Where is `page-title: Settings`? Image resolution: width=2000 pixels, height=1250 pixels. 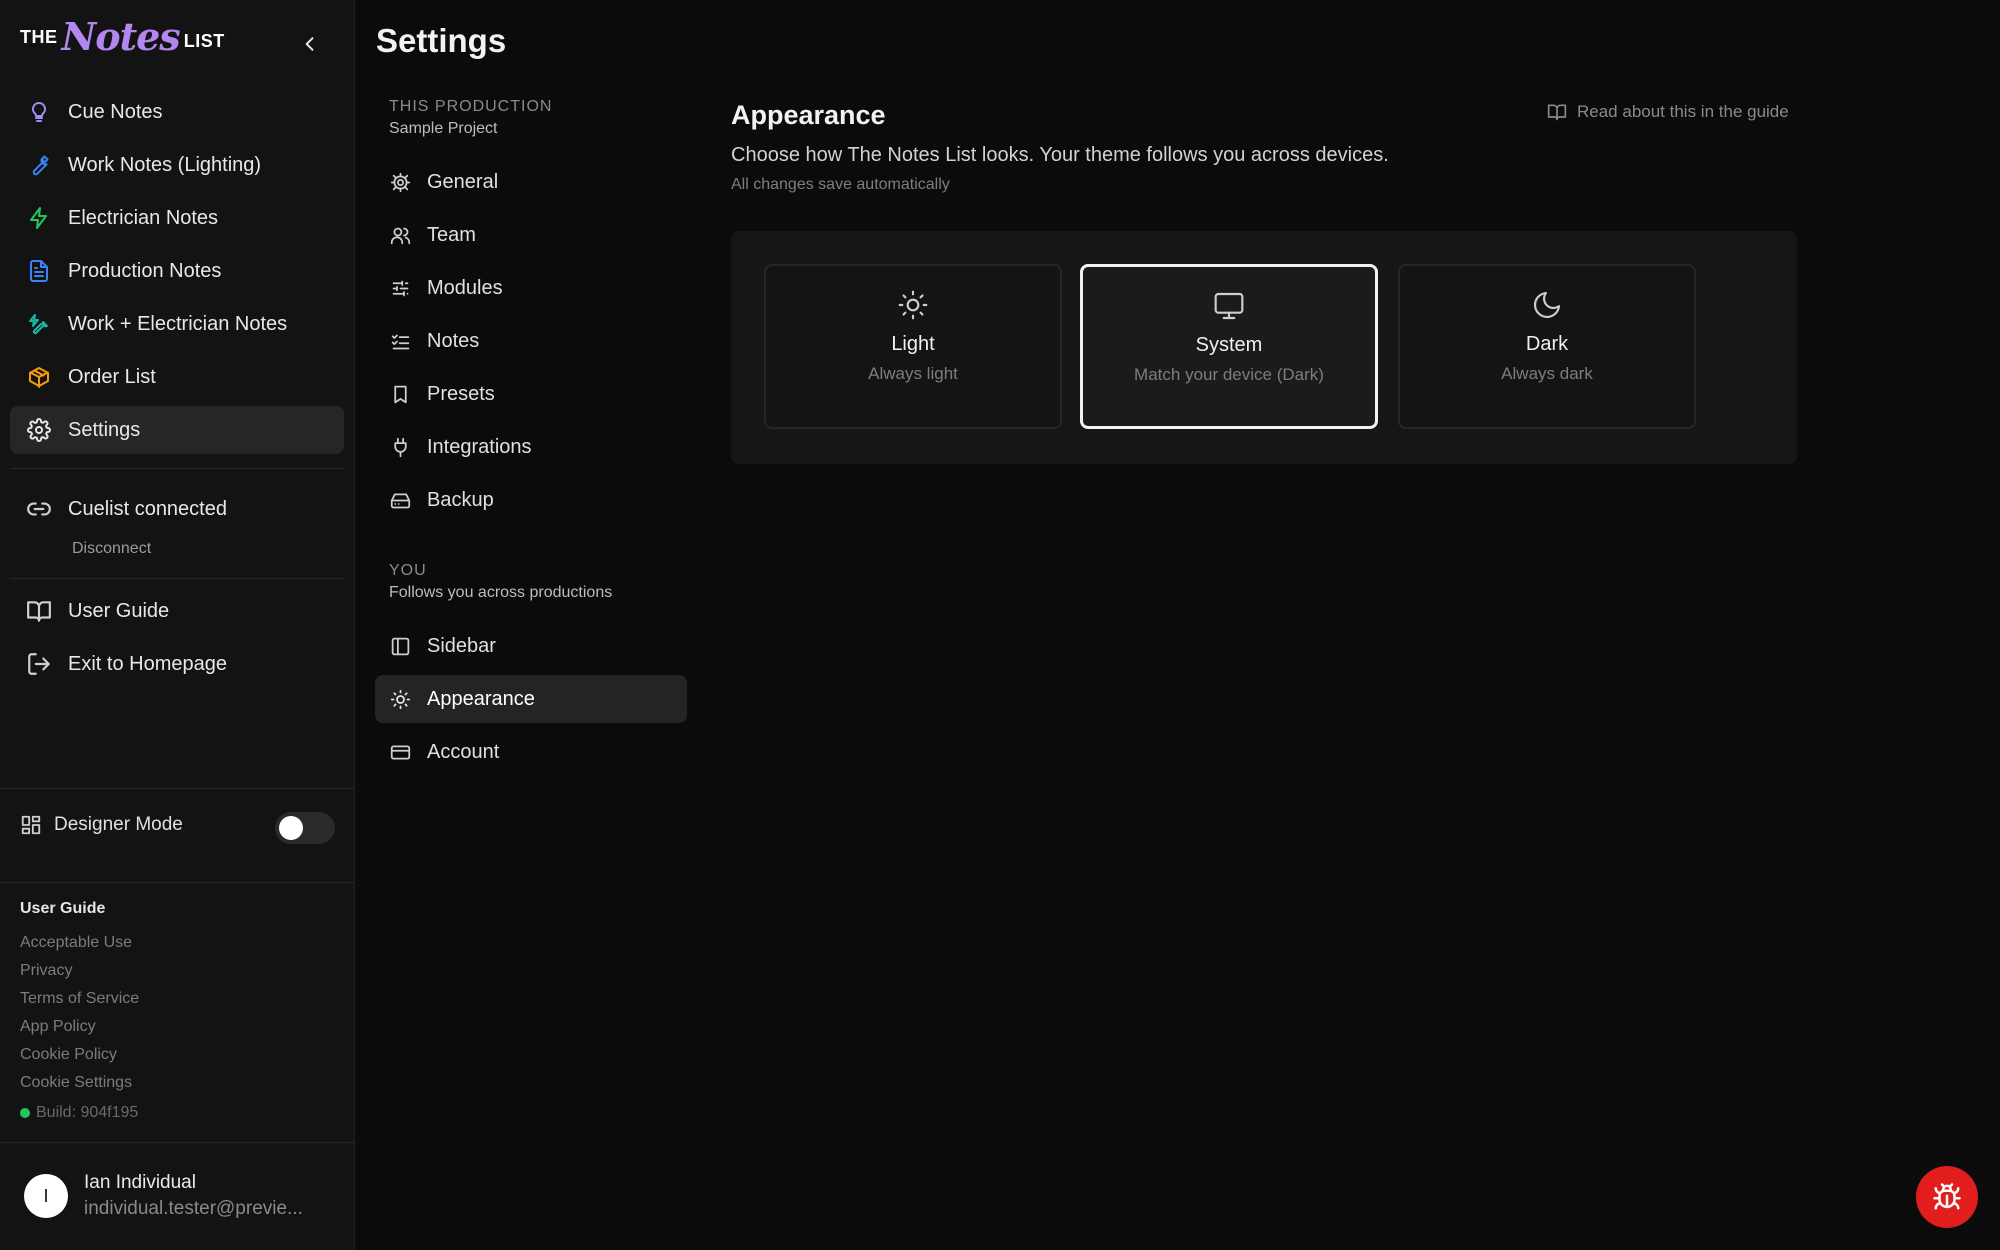 page-title: Settings is located at coordinates (441, 40).